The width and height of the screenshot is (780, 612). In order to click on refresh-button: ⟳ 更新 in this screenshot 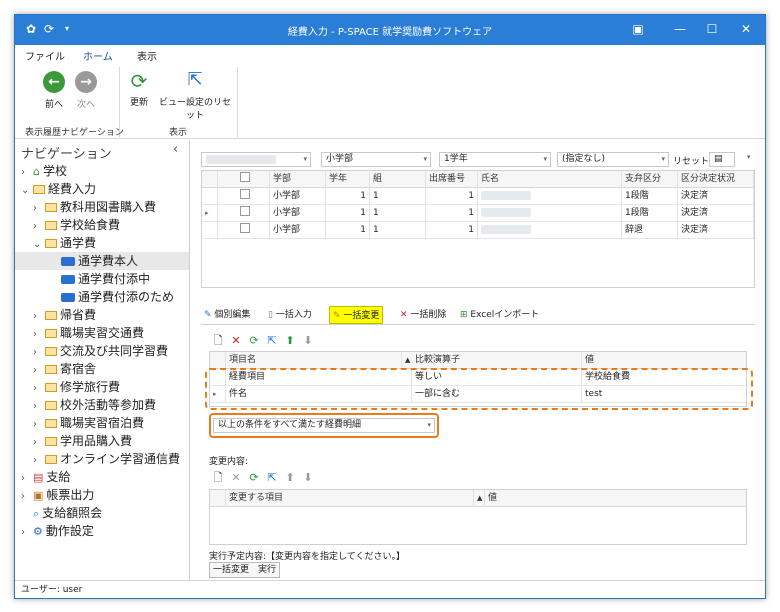, I will do `click(139, 88)`.